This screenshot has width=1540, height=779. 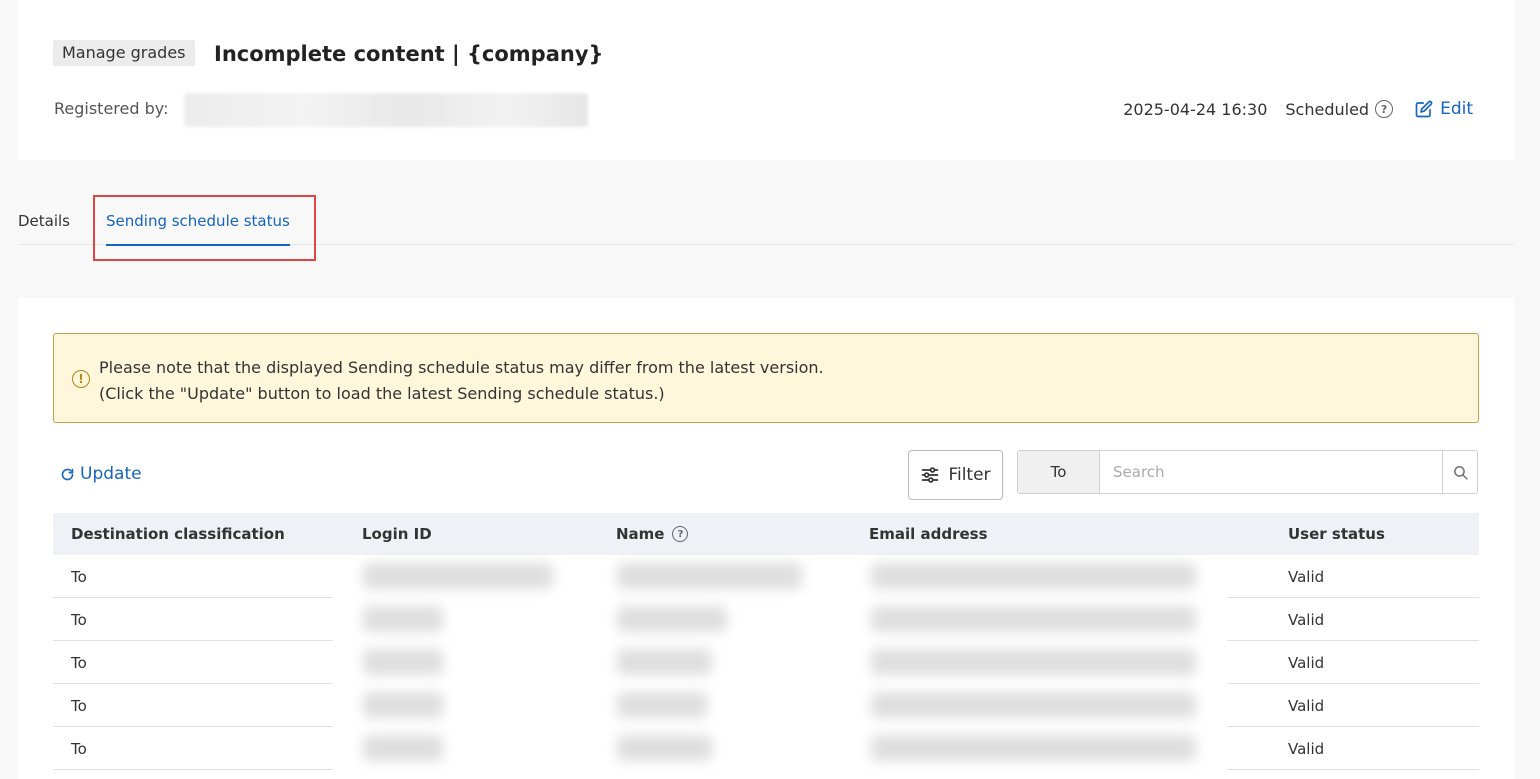 I want to click on edit-icon, so click(x=1424, y=109).